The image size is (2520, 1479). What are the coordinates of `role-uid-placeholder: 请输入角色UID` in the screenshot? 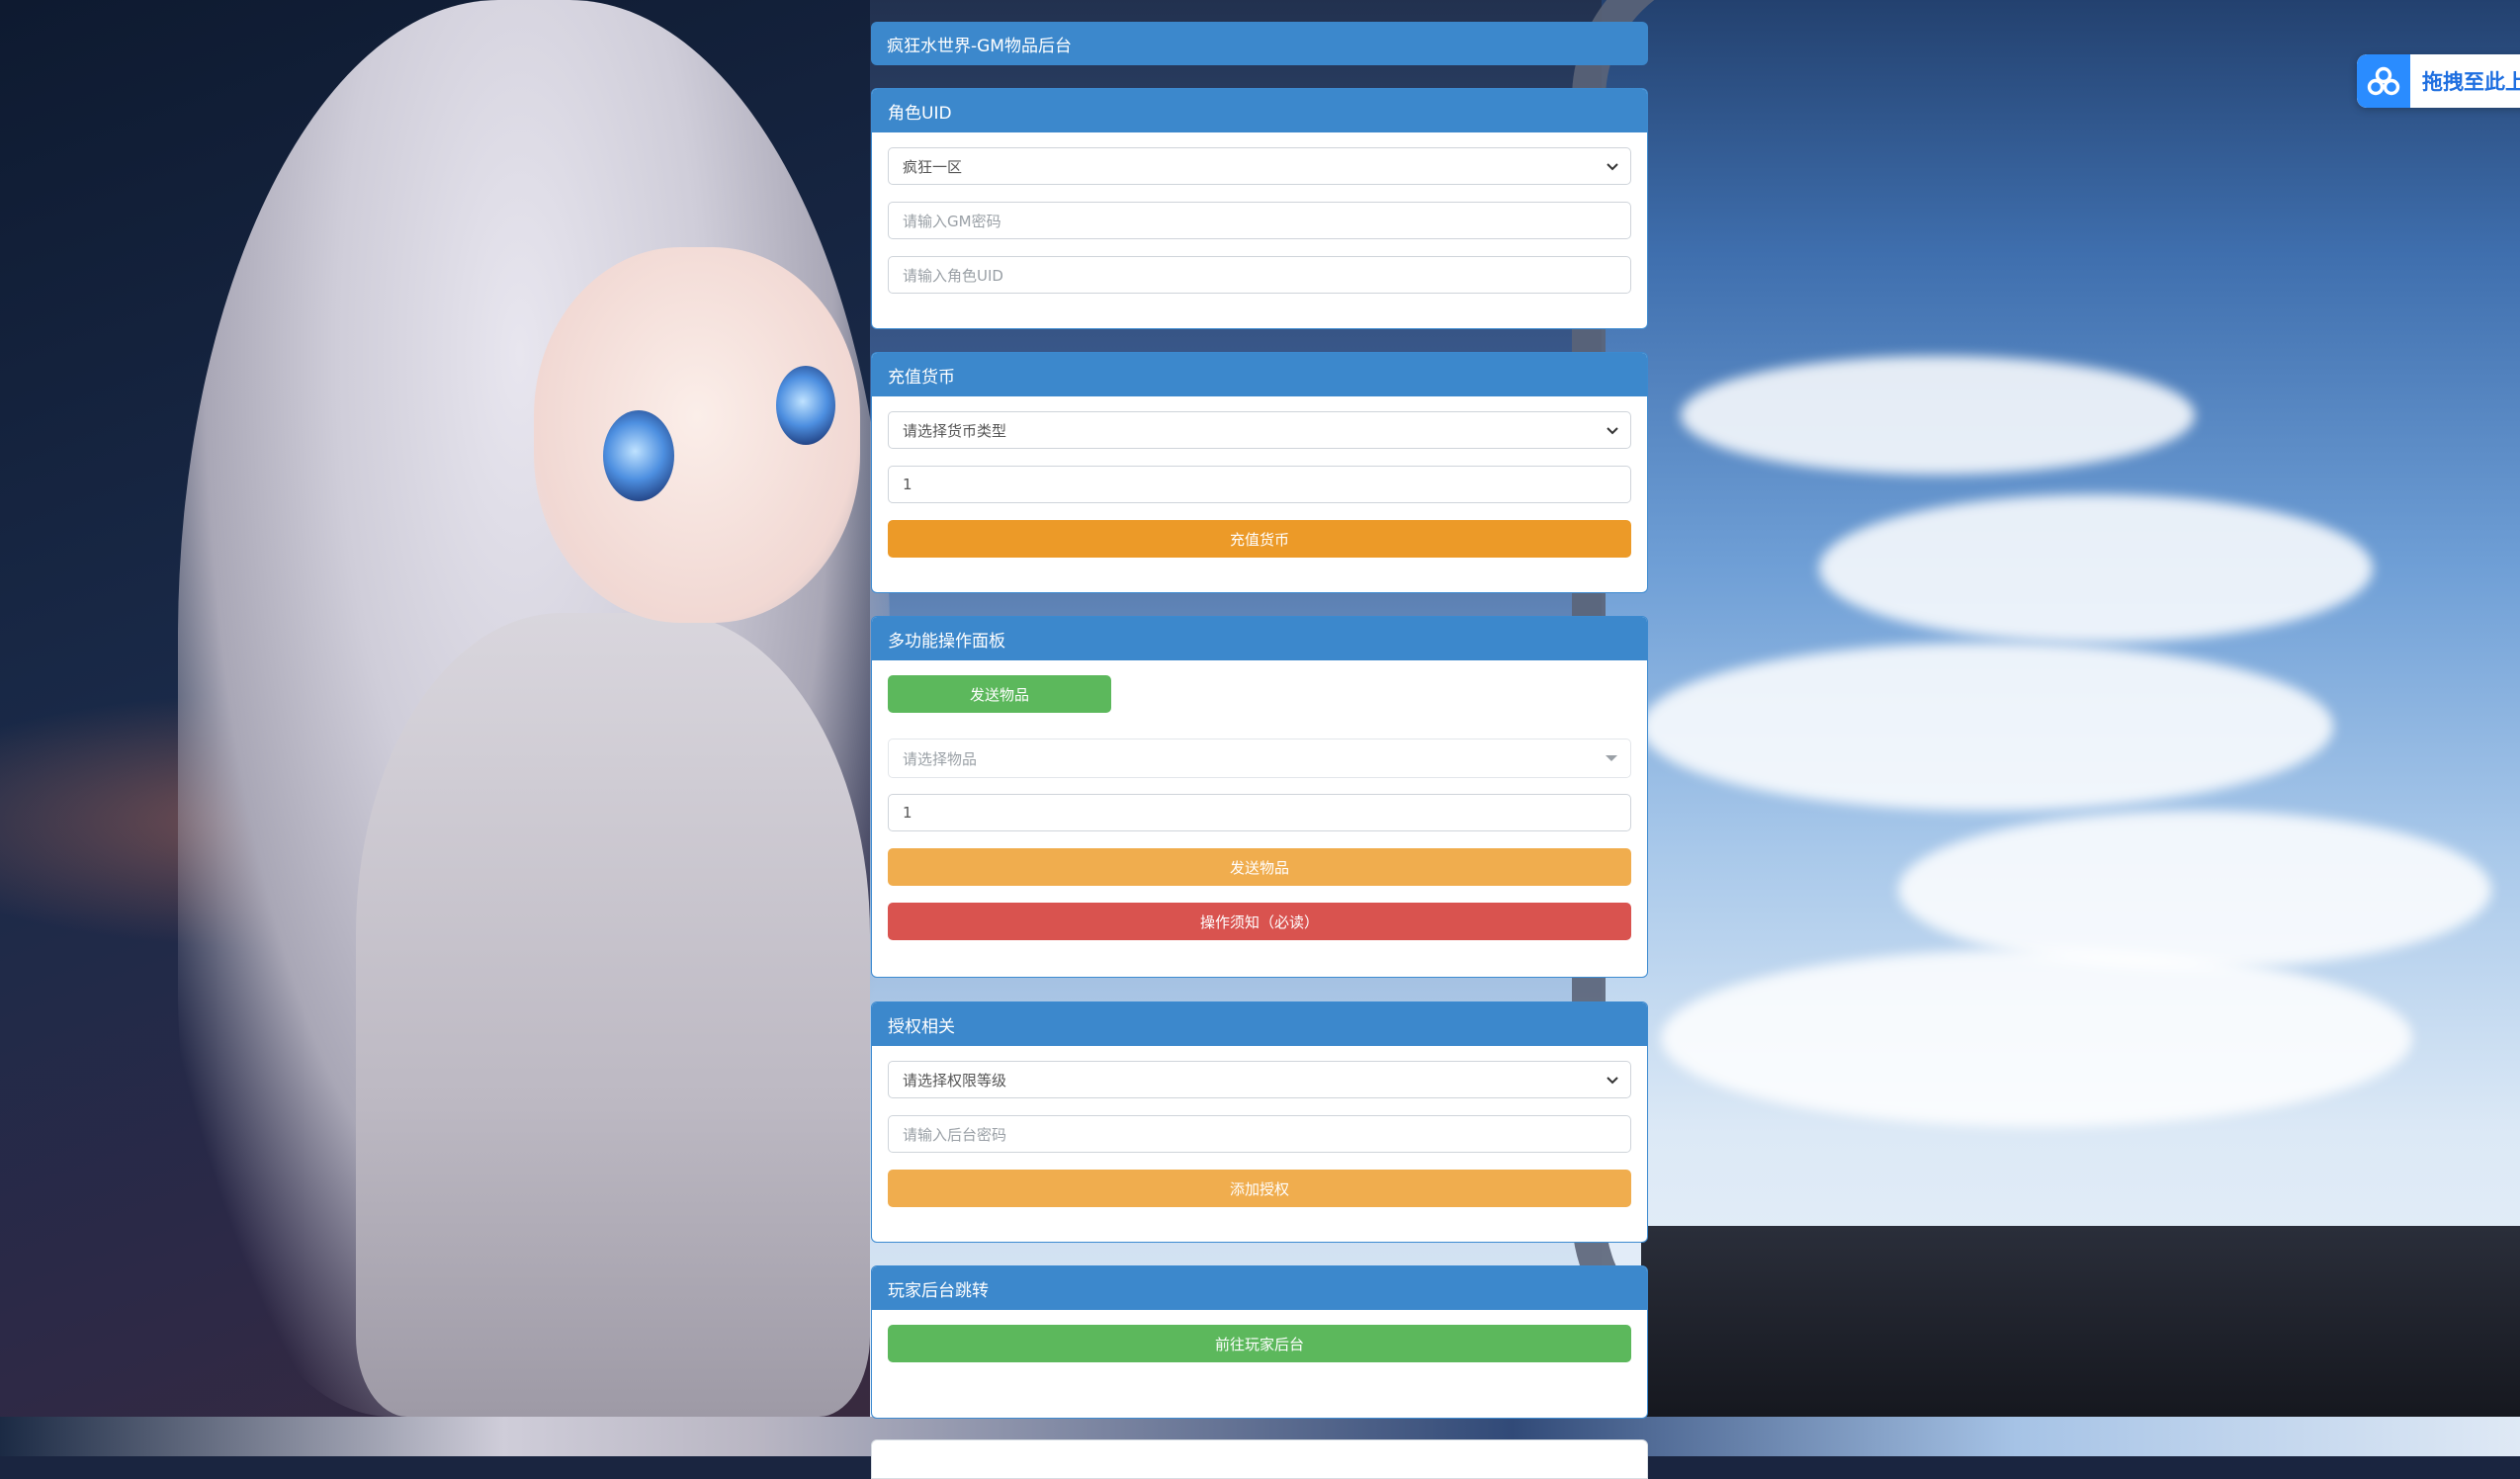 It's located at (953, 275).